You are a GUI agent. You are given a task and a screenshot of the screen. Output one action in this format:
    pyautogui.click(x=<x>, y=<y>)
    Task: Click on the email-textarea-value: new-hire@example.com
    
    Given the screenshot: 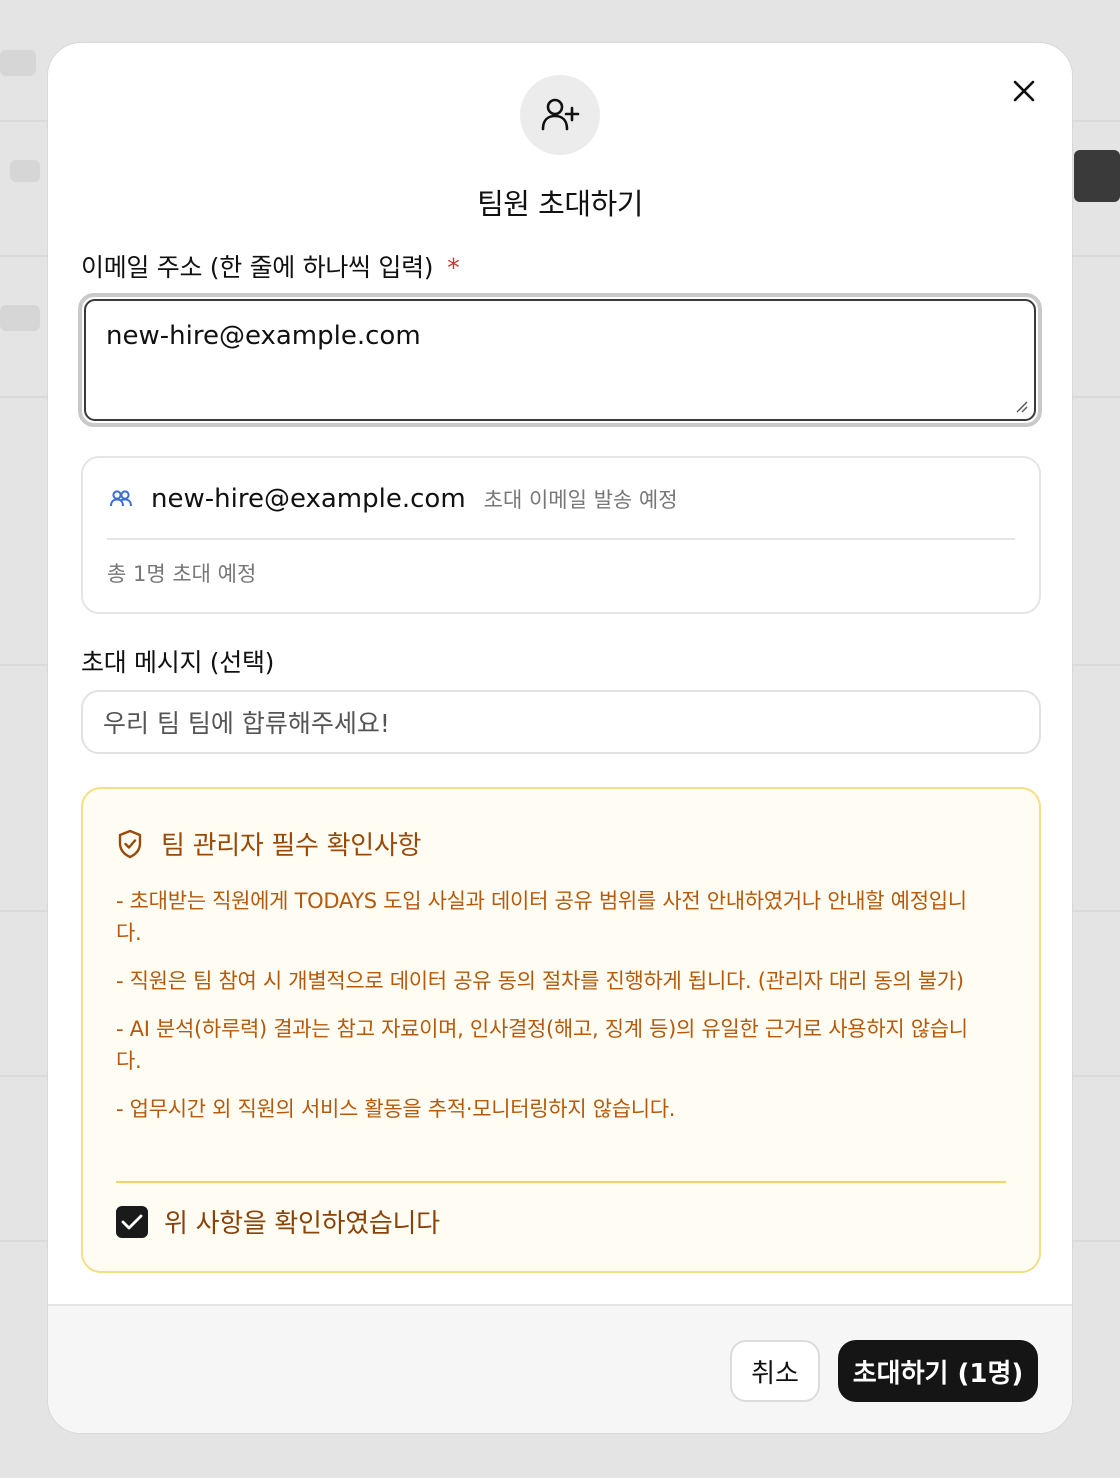 What is the action you would take?
    pyautogui.click(x=263, y=336)
    